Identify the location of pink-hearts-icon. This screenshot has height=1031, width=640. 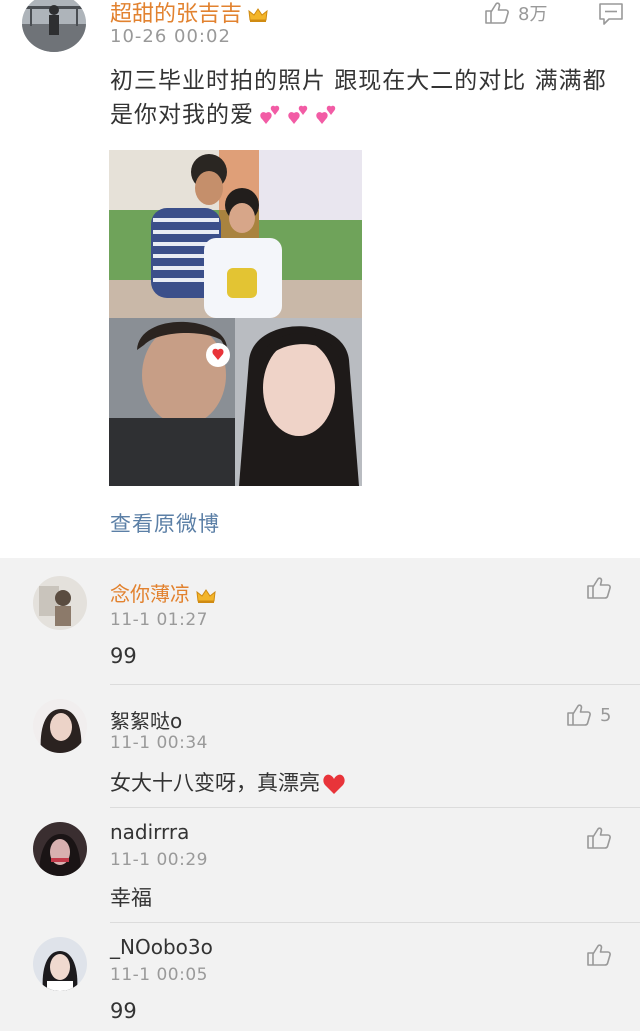
(306, 116).